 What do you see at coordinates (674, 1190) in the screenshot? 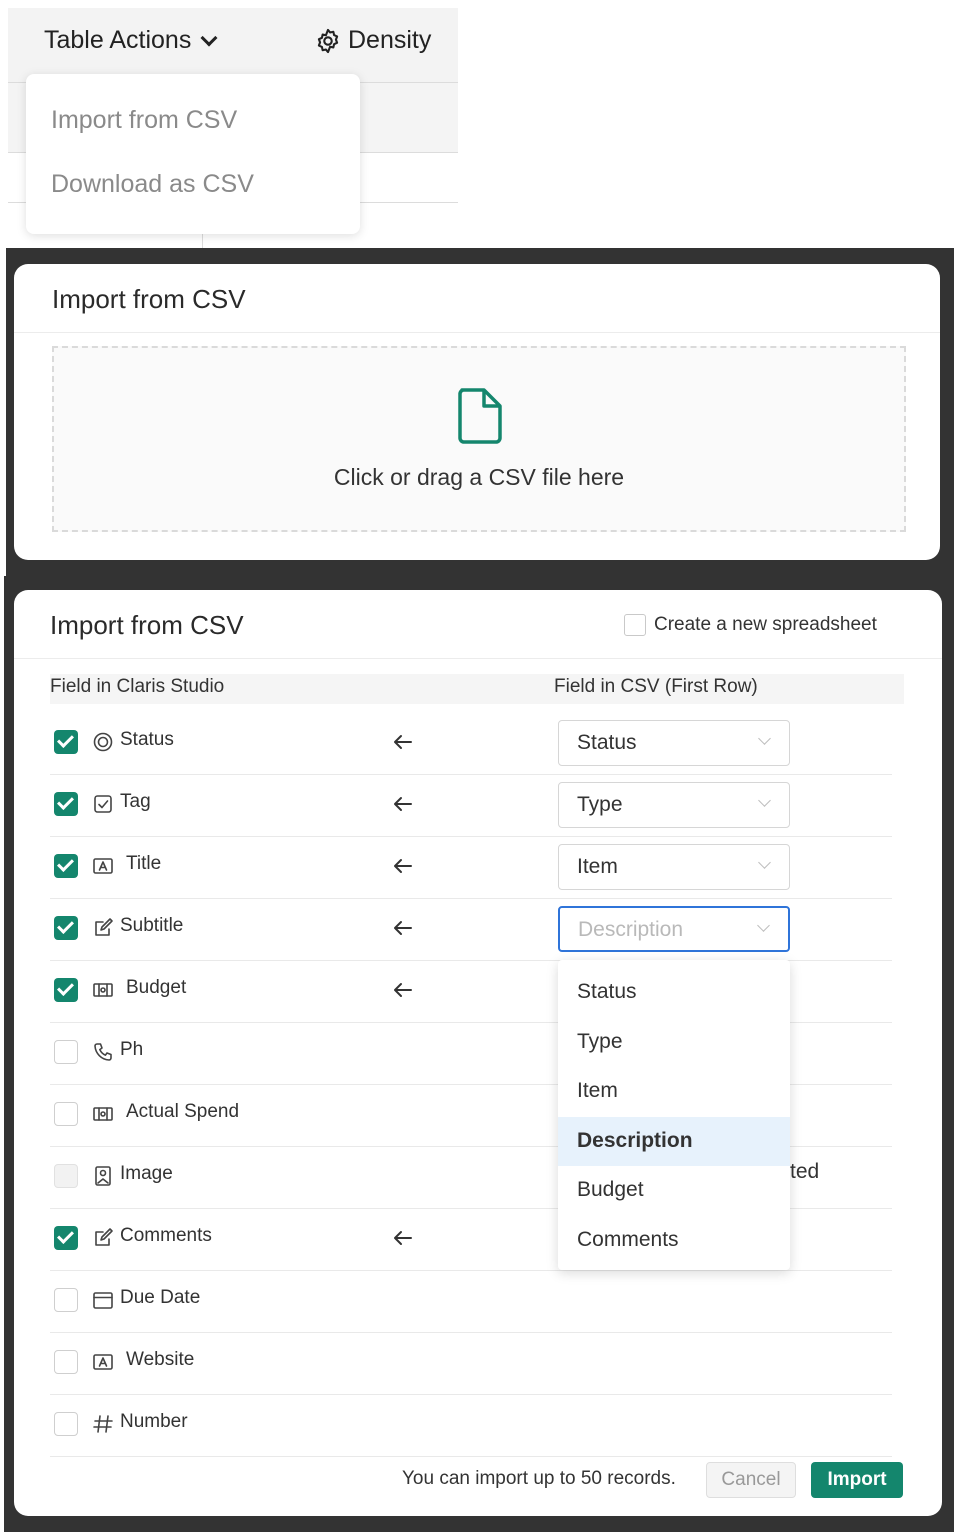
I see `dropdown-option: Budget` at bounding box center [674, 1190].